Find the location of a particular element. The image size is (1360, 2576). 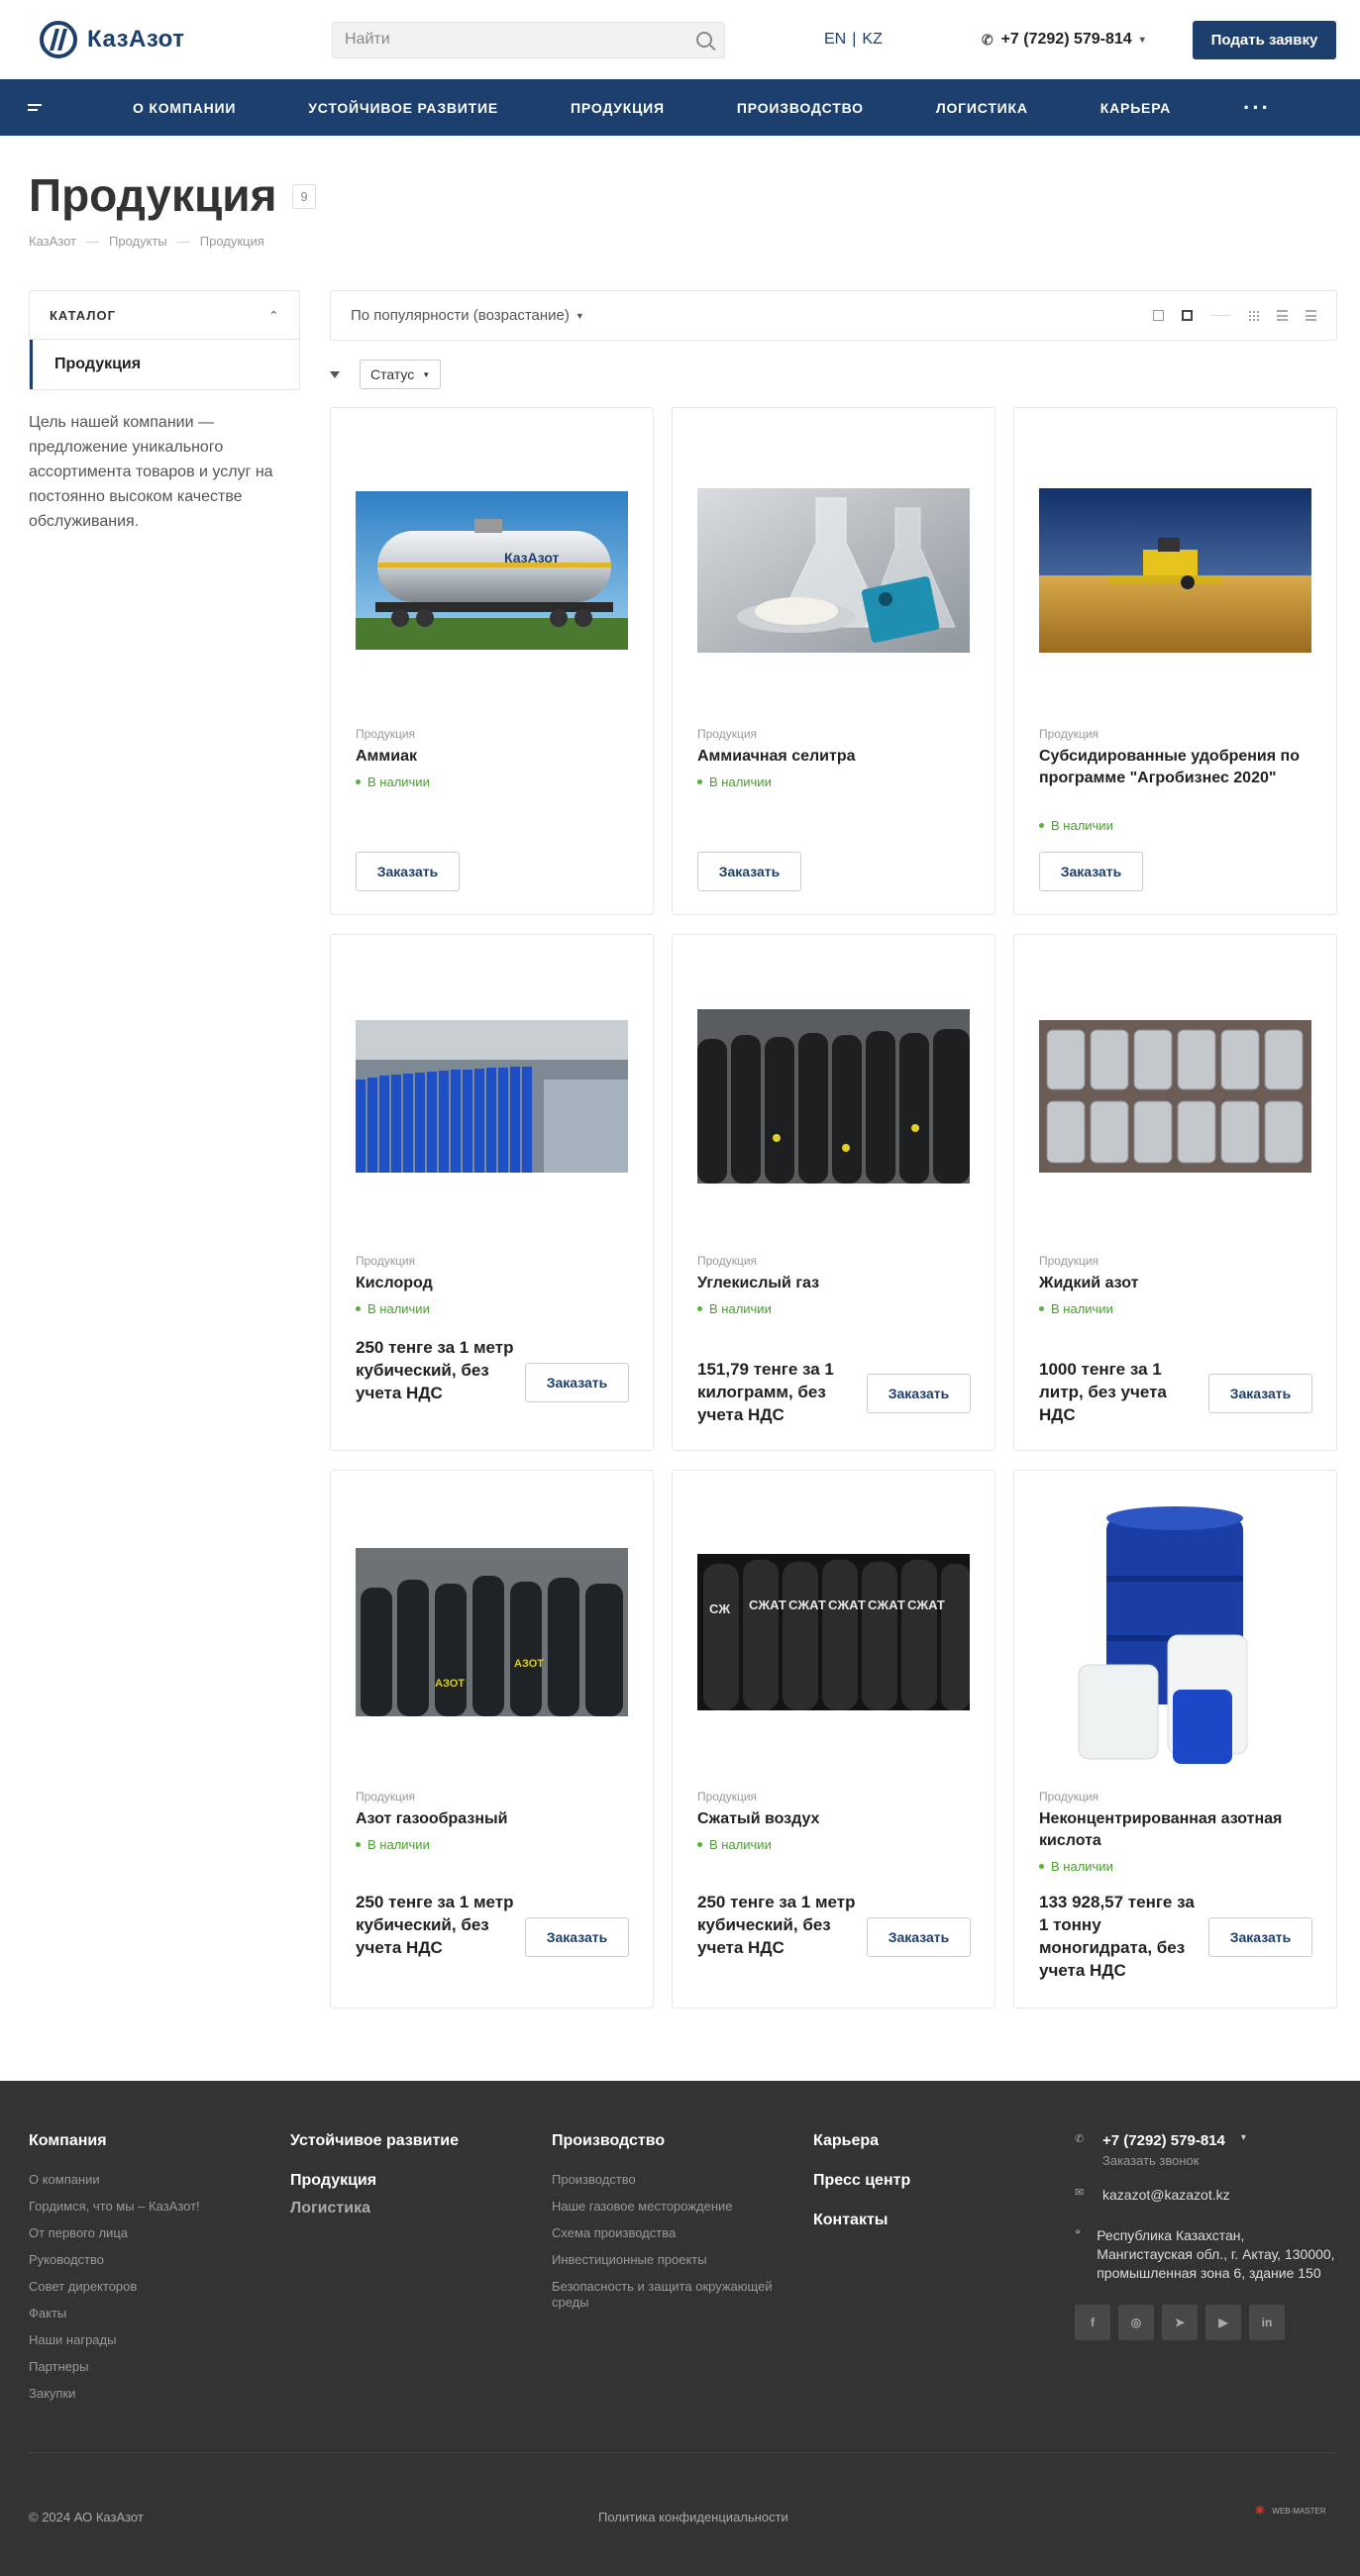

catalog-item-products: Продукция is located at coordinates (164, 364).